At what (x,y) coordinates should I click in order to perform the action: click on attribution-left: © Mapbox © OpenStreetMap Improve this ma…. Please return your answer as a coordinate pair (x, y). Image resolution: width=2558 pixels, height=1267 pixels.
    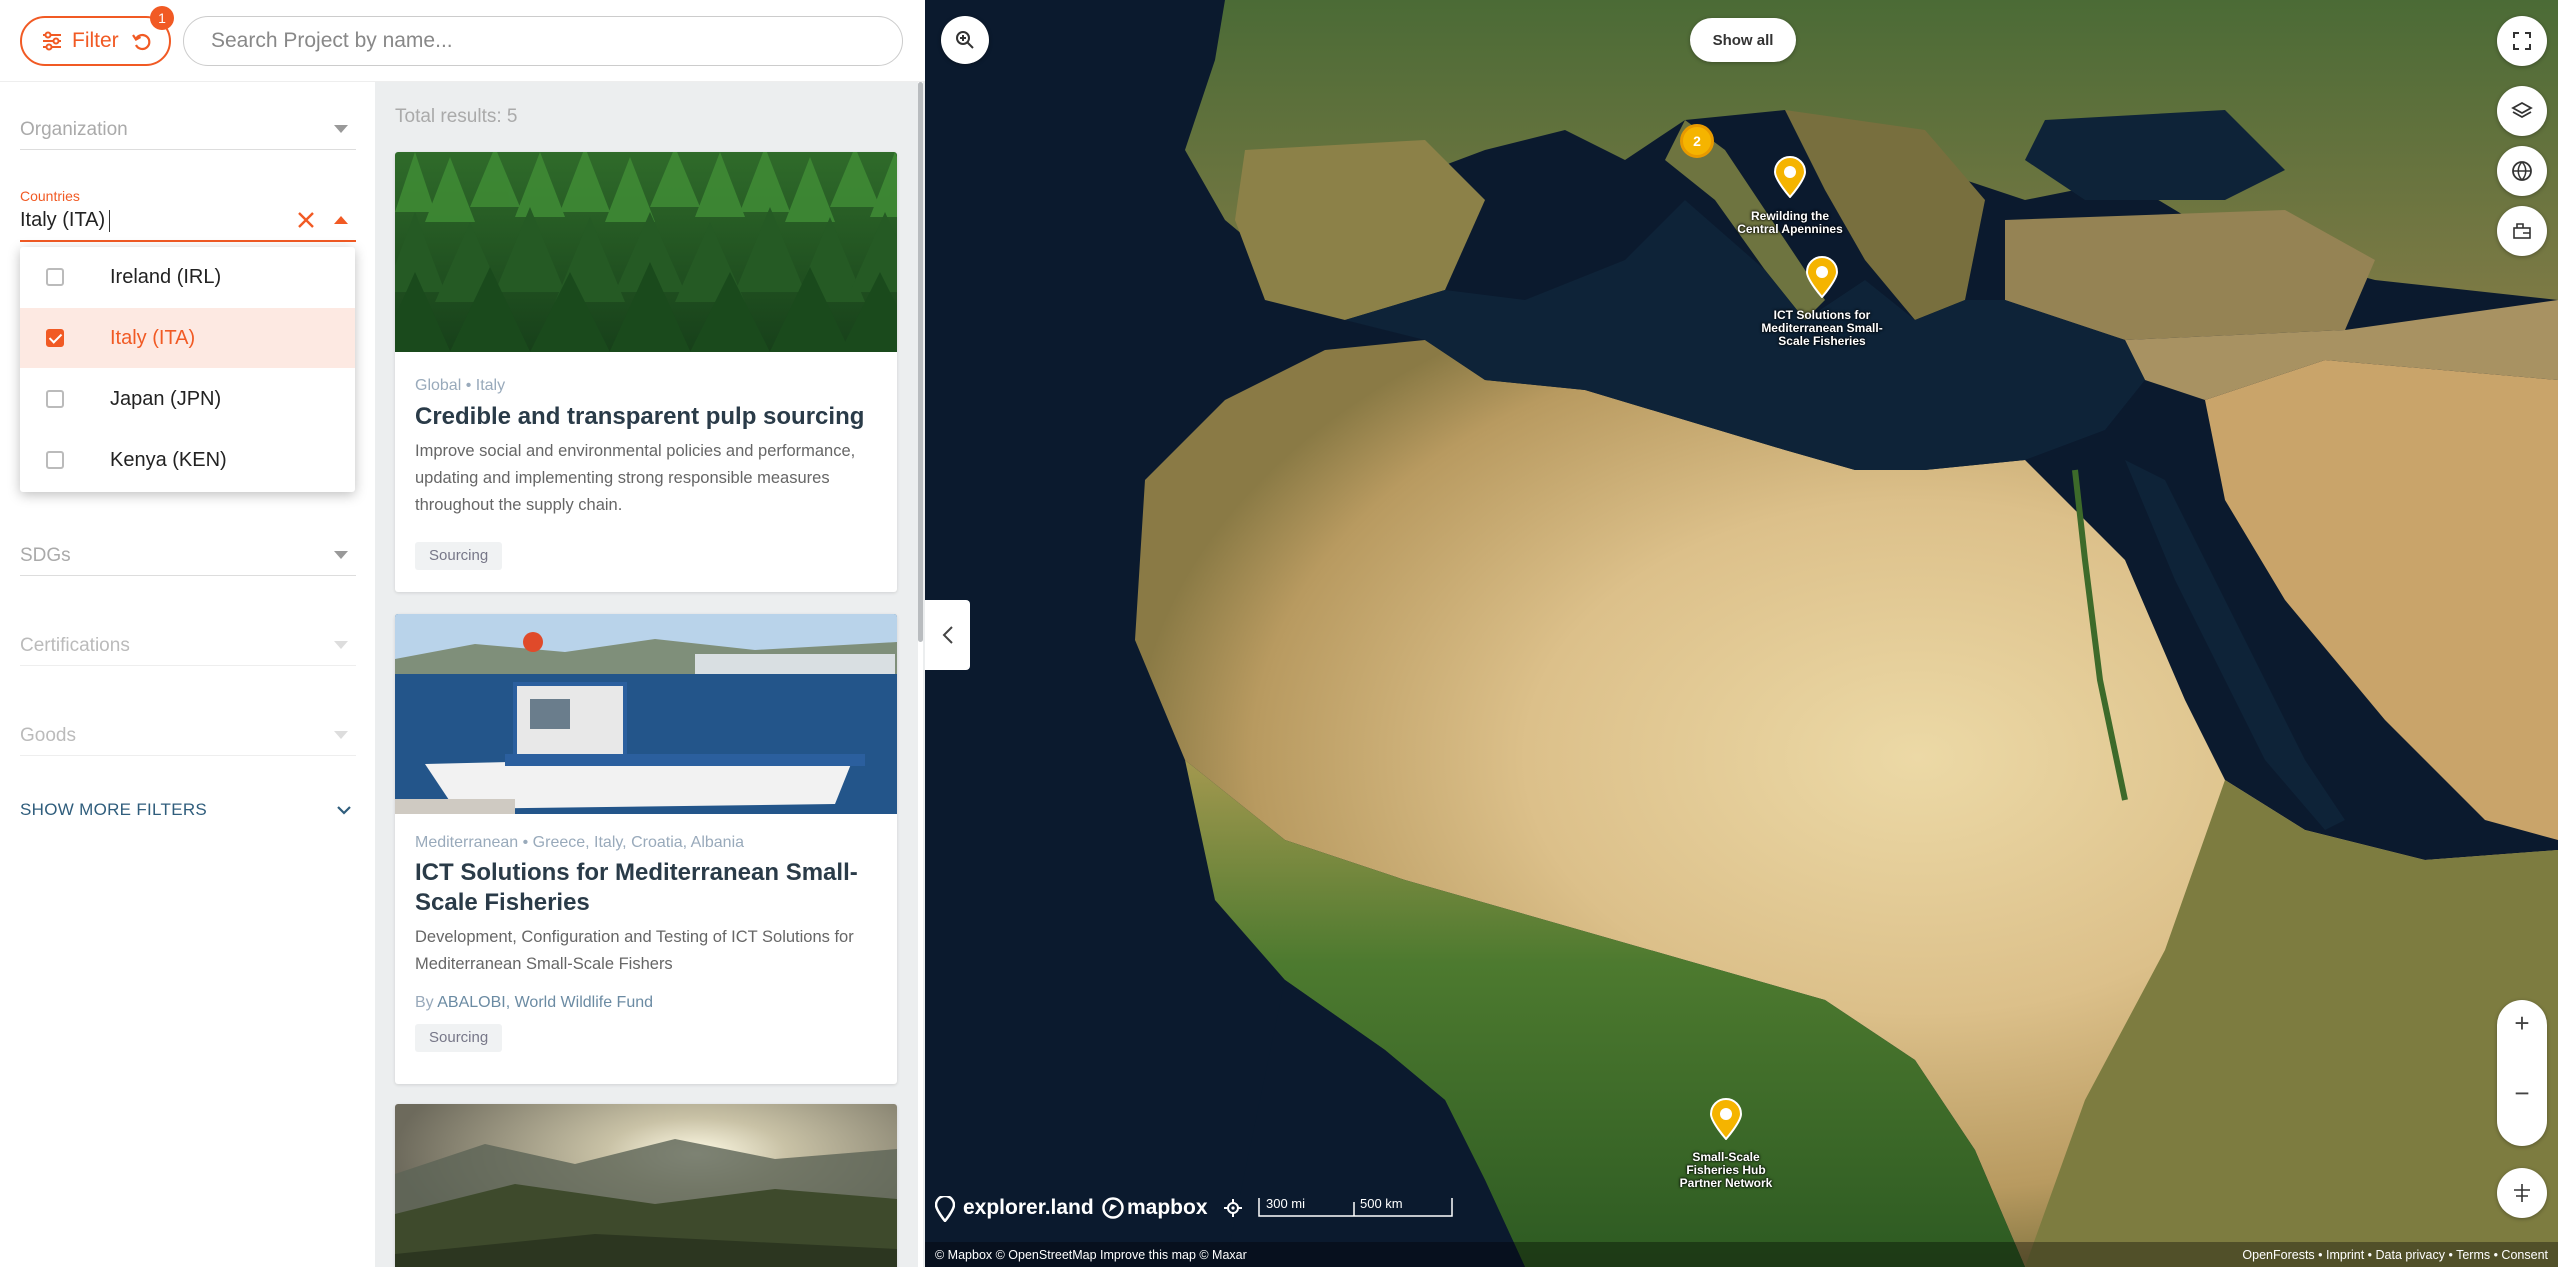
    Looking at the image, I should click on (1091, 1255).